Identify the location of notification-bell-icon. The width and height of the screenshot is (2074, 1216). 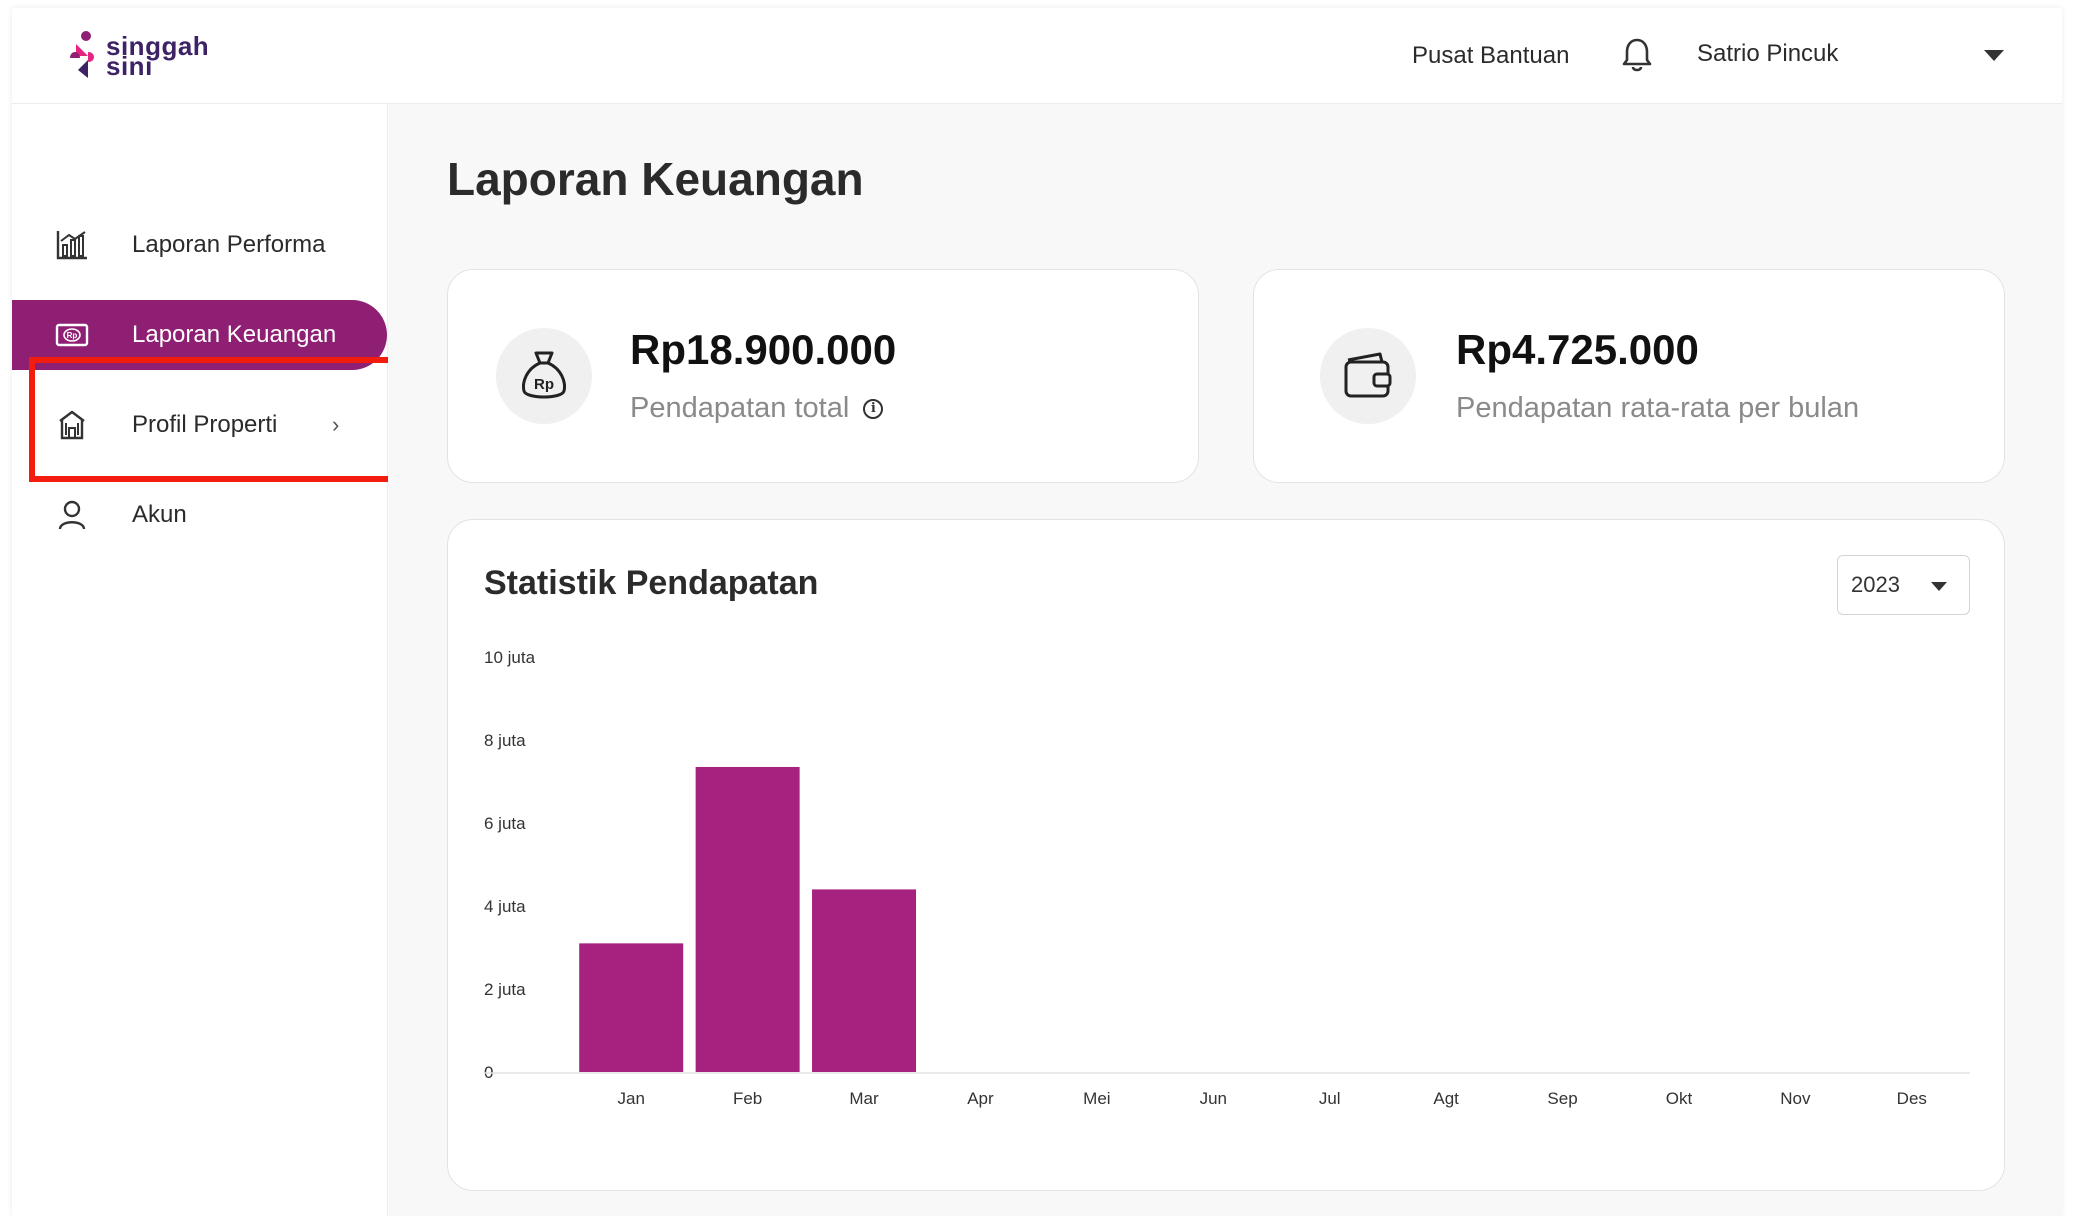
(1637, 55).